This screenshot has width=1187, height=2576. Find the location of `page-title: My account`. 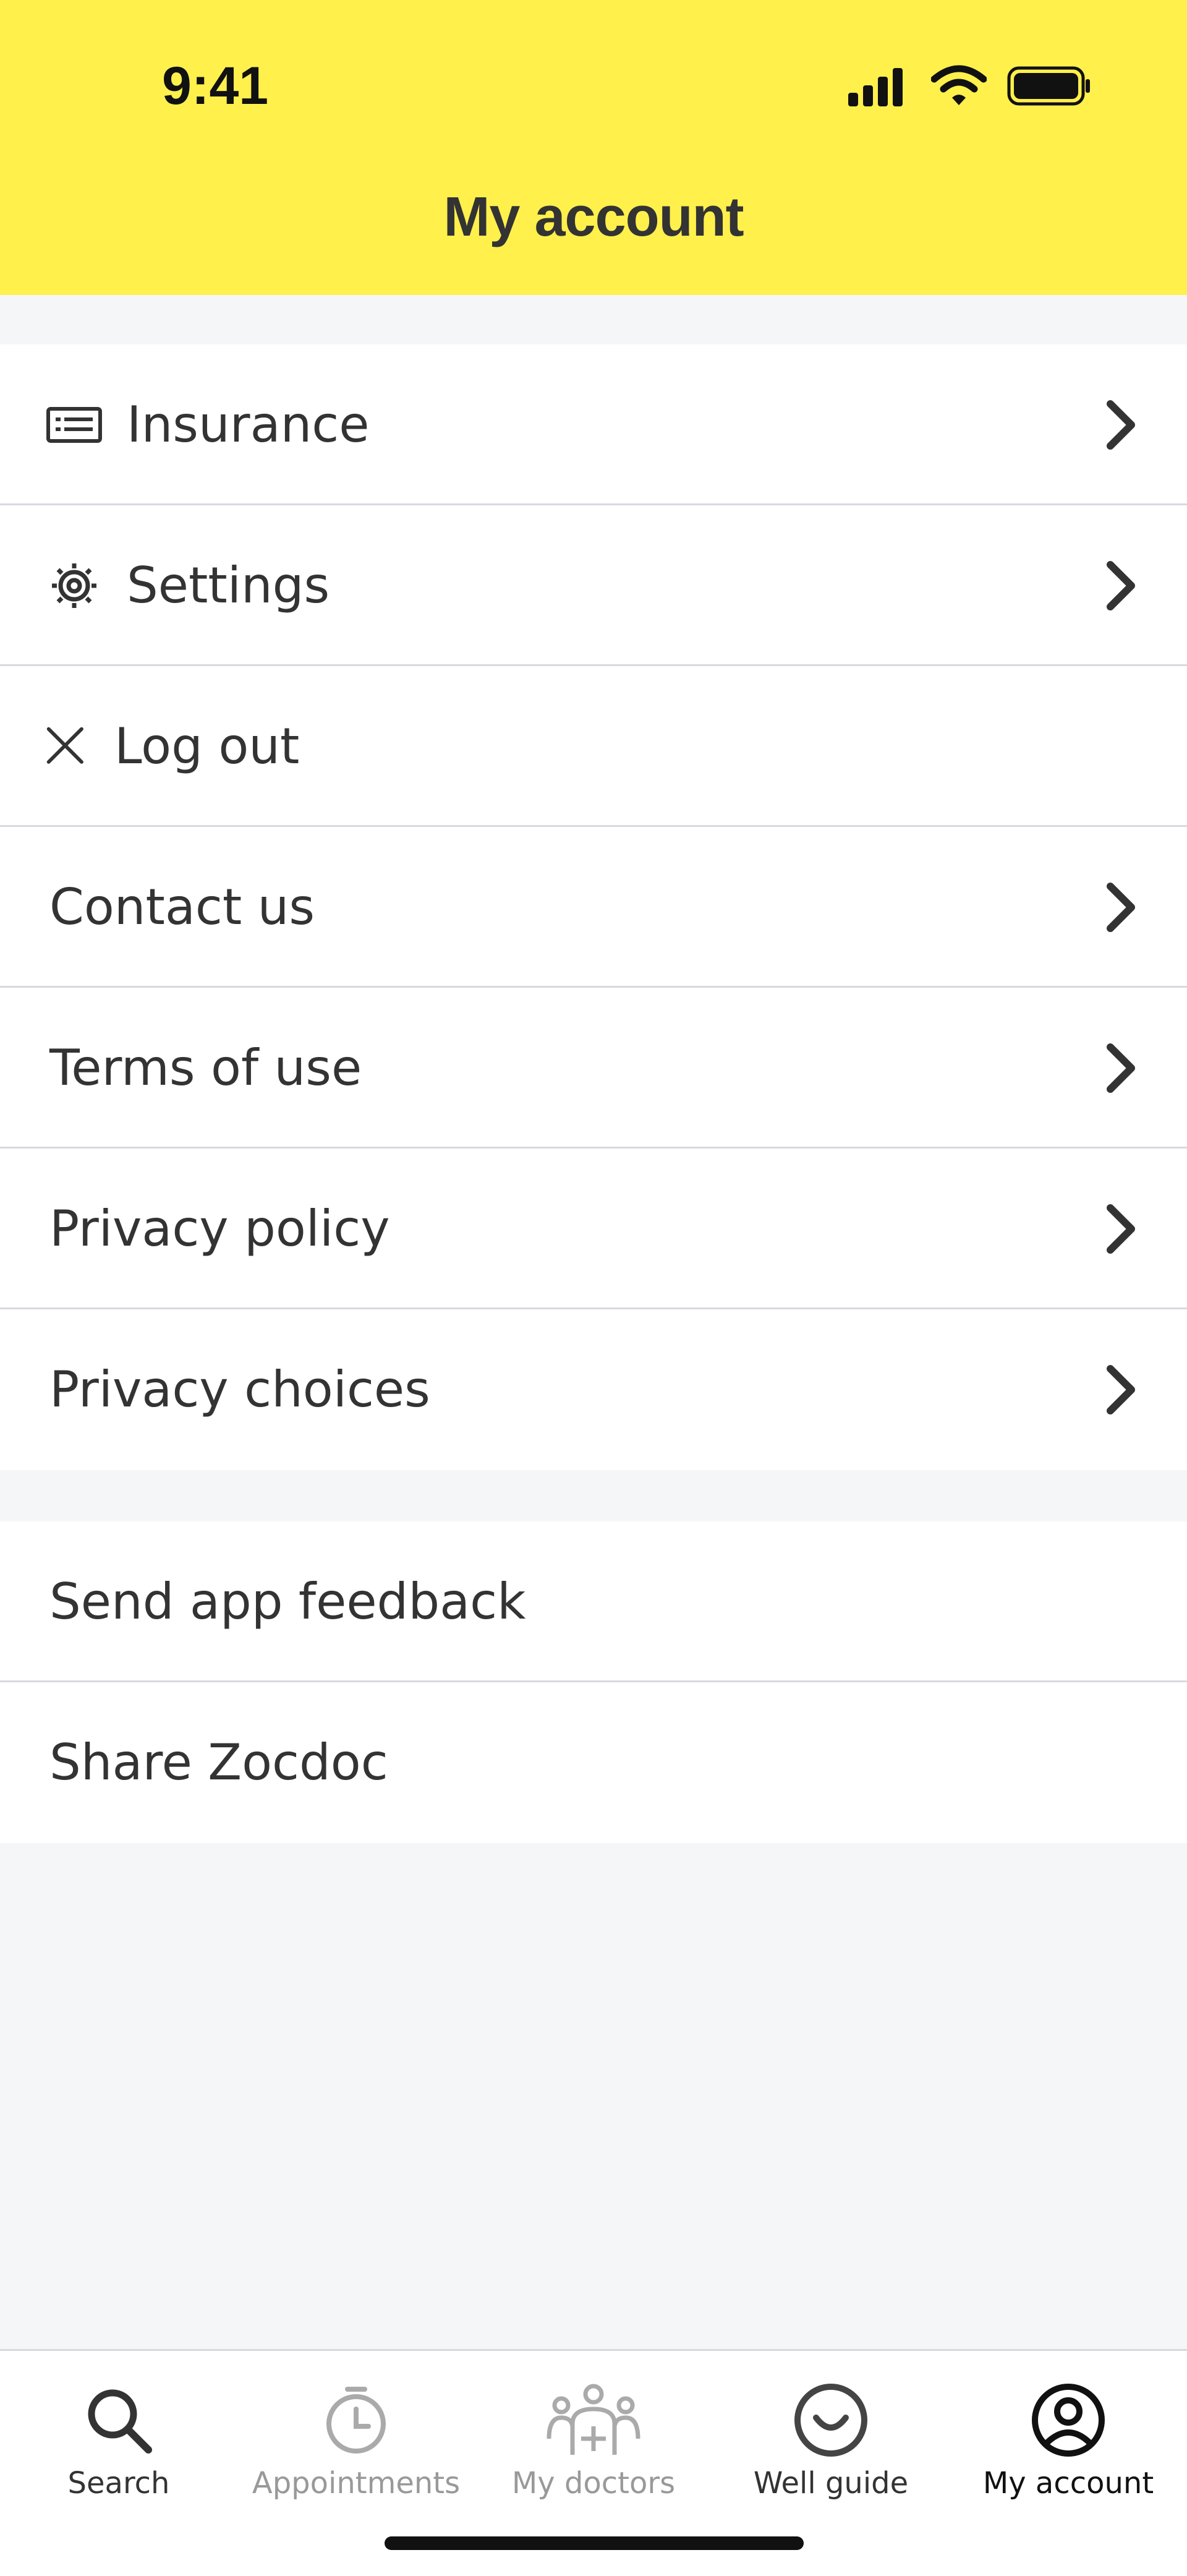

page-title: My account is located at coordinates (593, 217).